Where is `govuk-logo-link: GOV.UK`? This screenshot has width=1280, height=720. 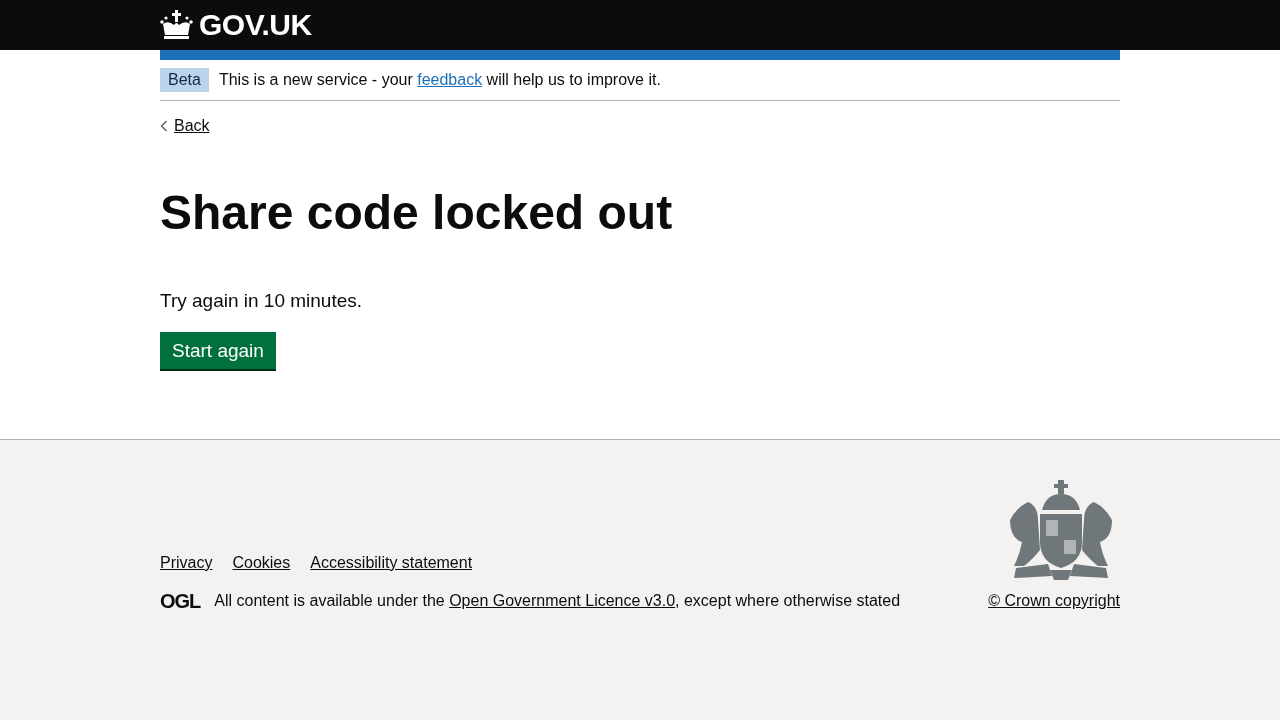
govuk-logo-link: GOV.UK is located at coordinates (236, 25).